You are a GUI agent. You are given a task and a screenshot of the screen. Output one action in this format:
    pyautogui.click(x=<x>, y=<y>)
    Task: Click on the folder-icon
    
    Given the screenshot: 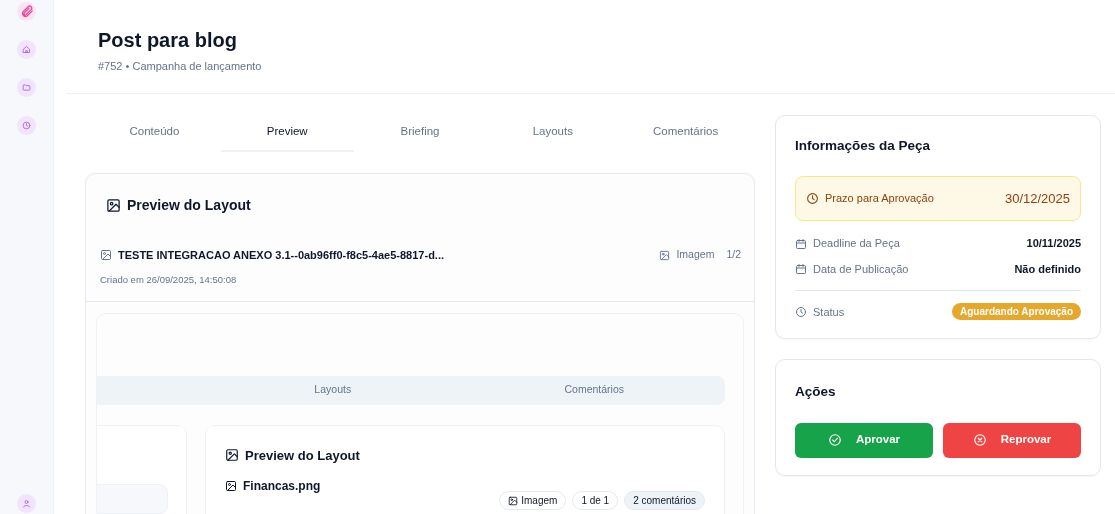 What is the action you would take?
    pyautogui.click(x=26, y=87)
    